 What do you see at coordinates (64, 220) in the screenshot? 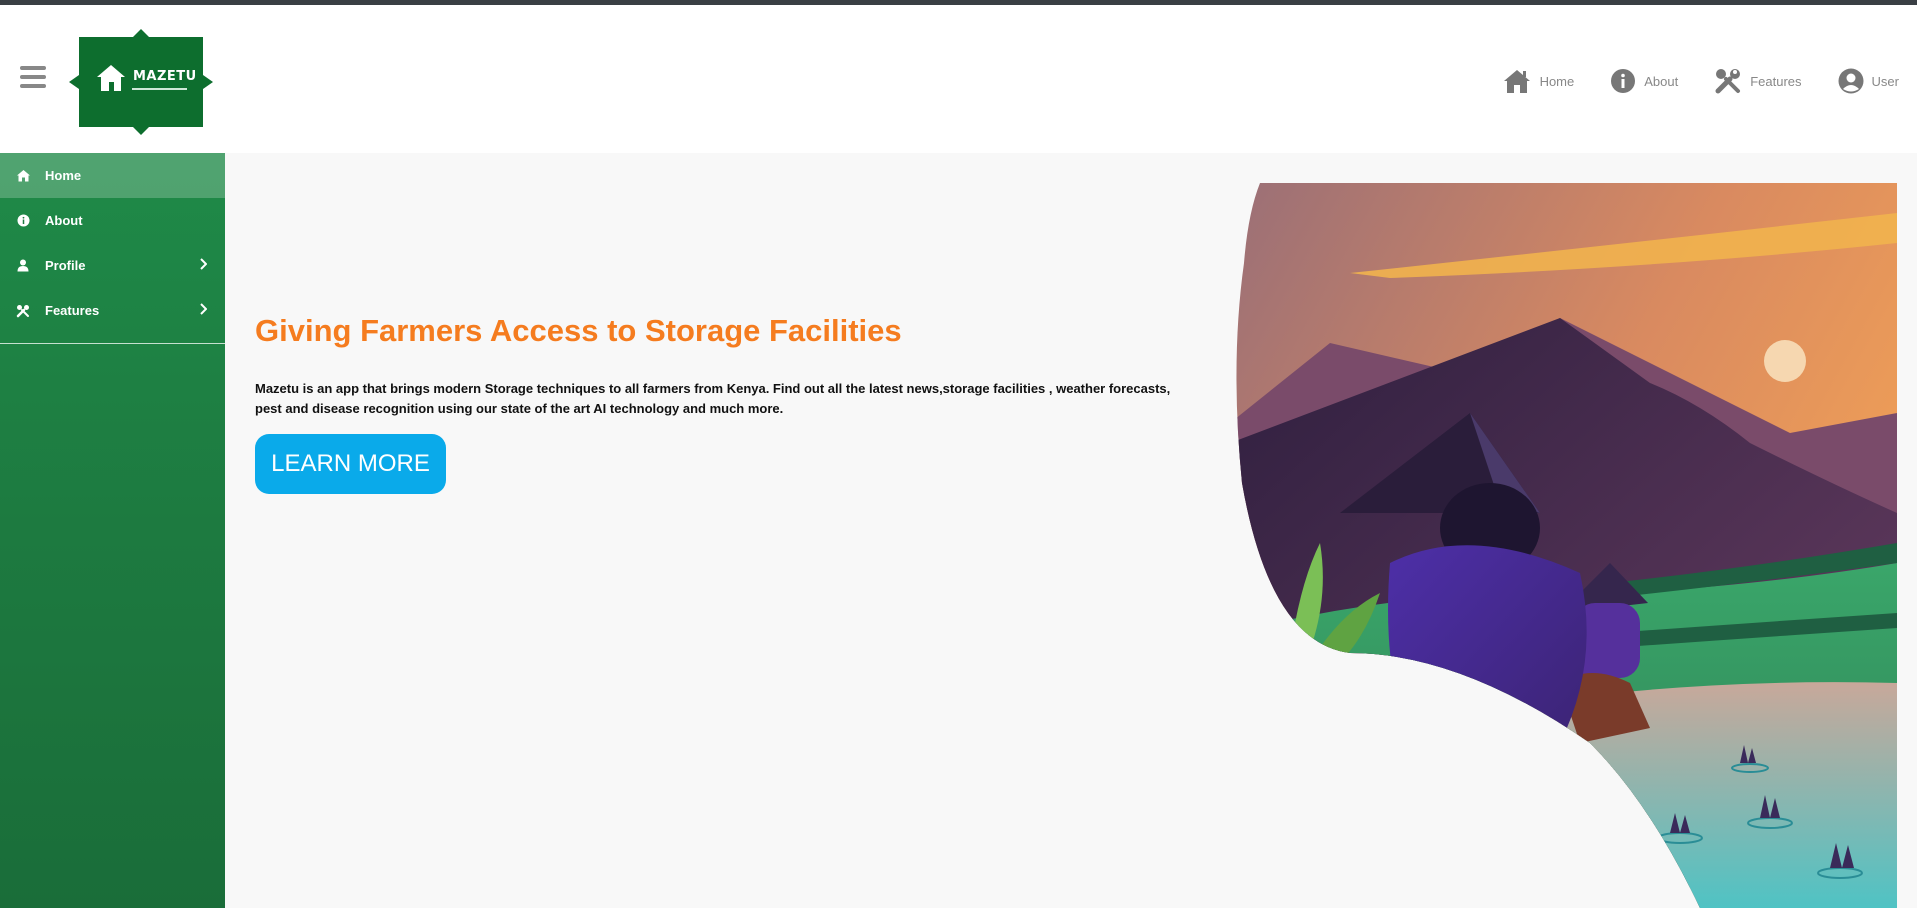
I see `sidebar-item-about-label: About` at bounding box center [64, 220].